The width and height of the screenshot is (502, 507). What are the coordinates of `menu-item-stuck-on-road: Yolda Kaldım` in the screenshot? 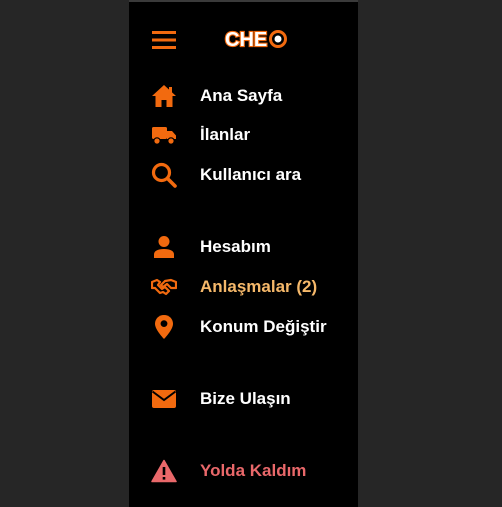 It's located at (251, 471).